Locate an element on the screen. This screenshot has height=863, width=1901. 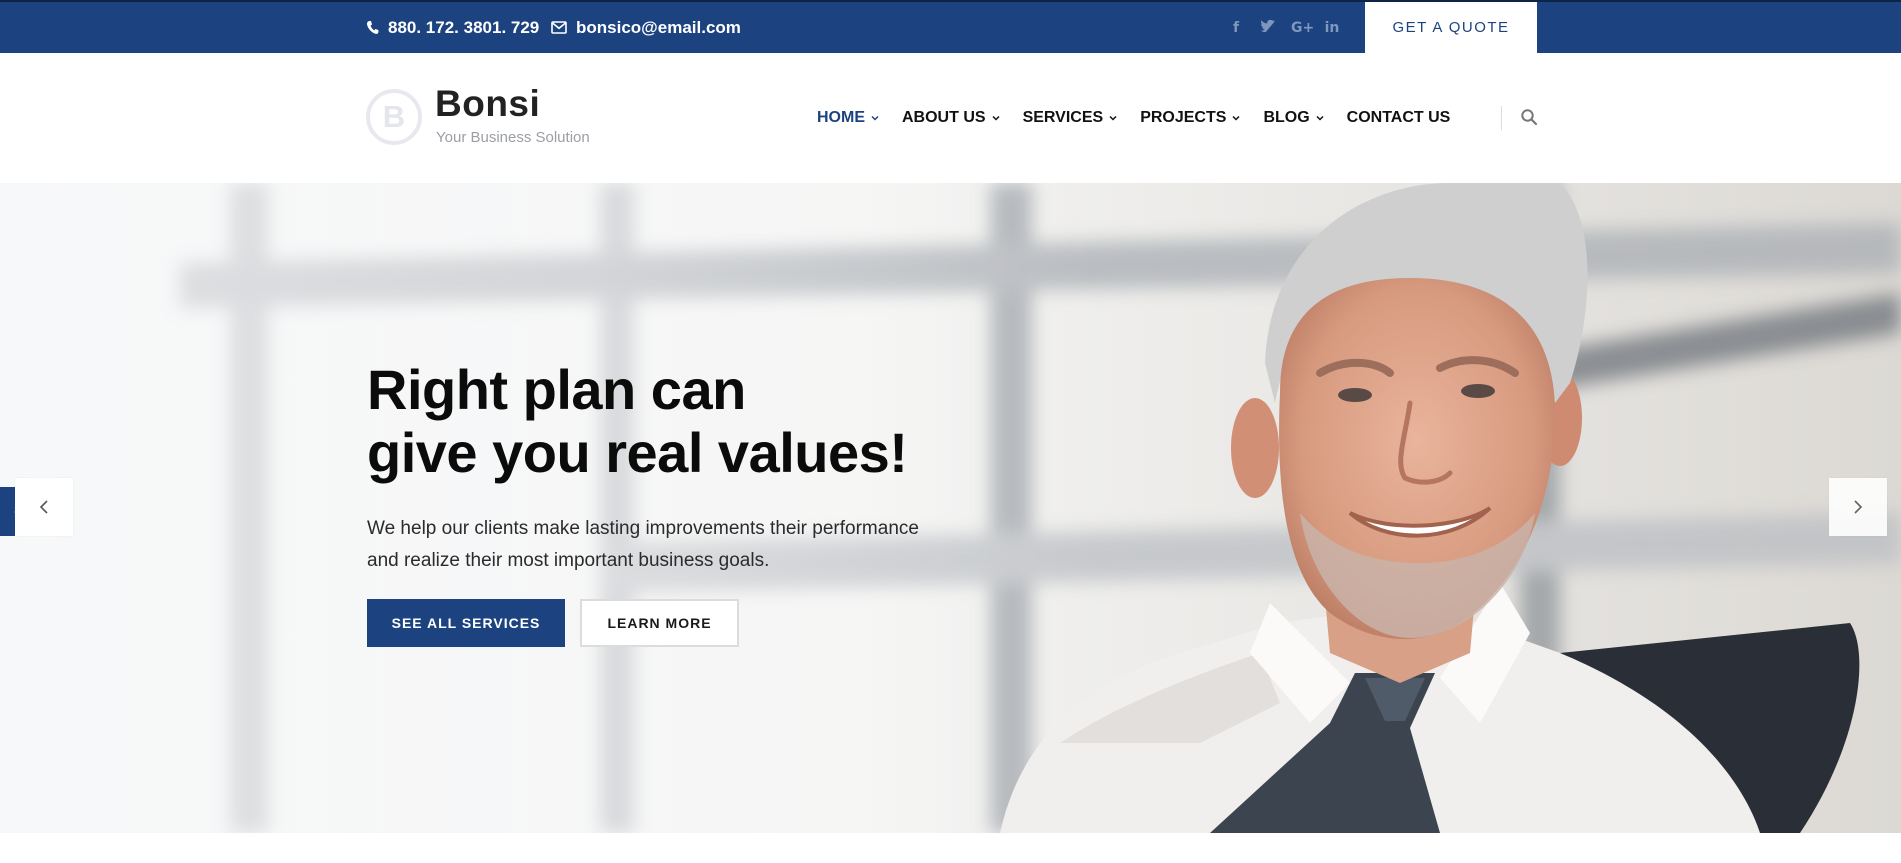
logo-icon: B is located at coordinates (394, 117).